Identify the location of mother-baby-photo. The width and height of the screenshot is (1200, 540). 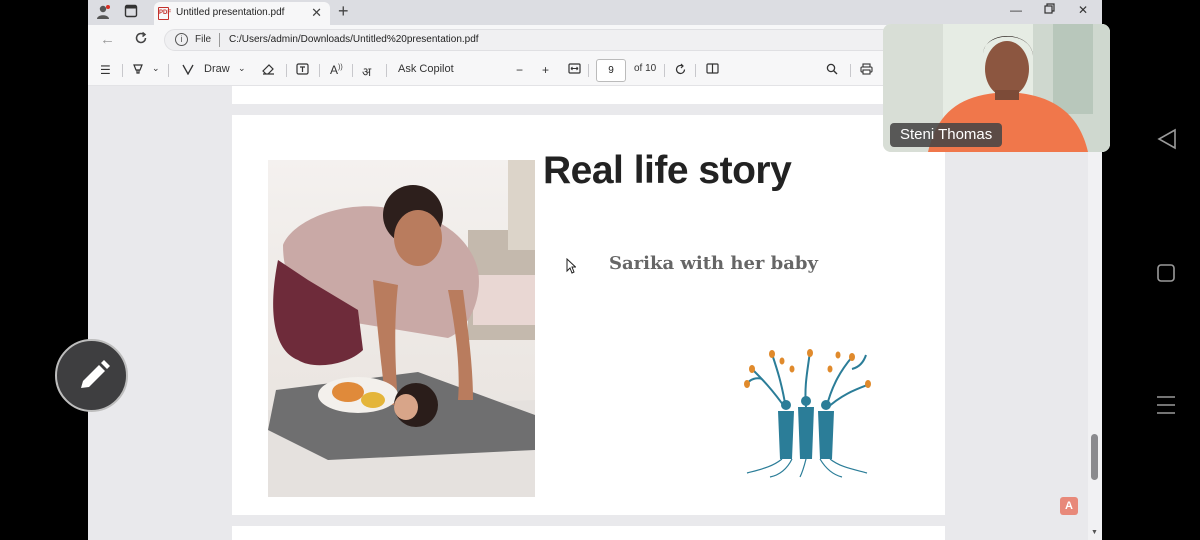
(401, 328).